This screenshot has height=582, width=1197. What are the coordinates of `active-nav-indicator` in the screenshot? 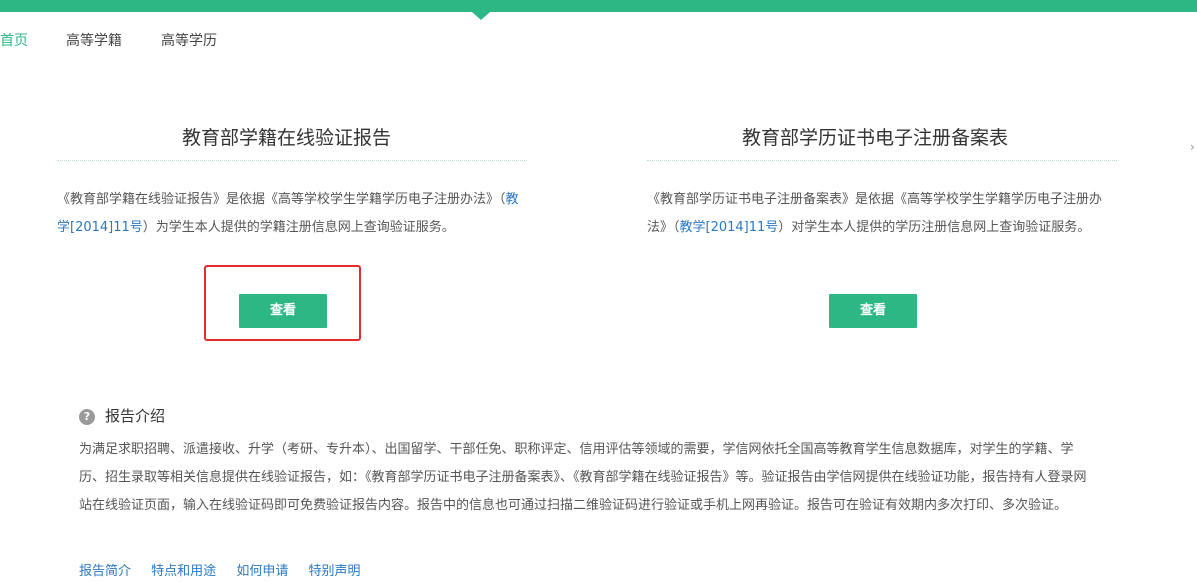 It's located at (481, 16).